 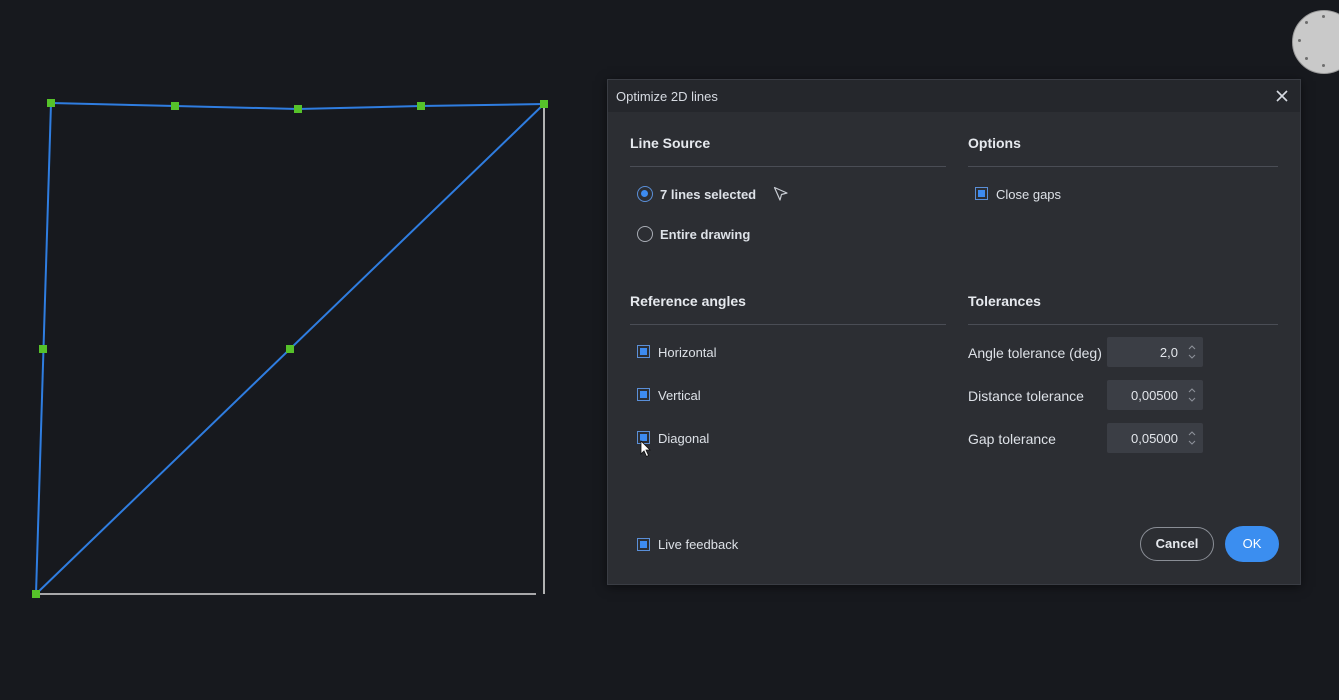 I want to click on select-pointer-icon, so click(x=781, y=196).